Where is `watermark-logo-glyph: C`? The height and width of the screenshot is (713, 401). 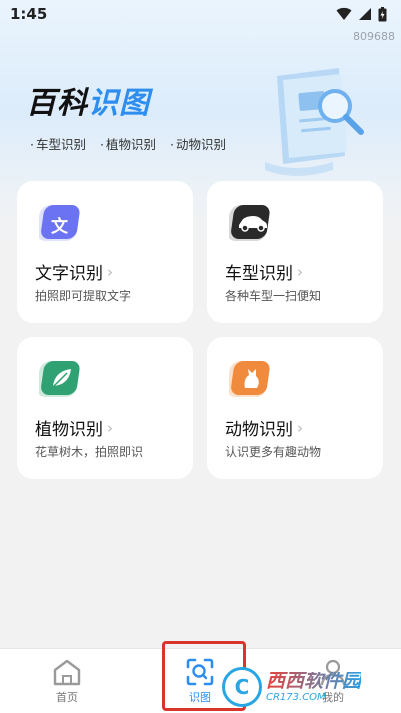
watermark-logo-glyph: C is located at coordinates (242, 687).